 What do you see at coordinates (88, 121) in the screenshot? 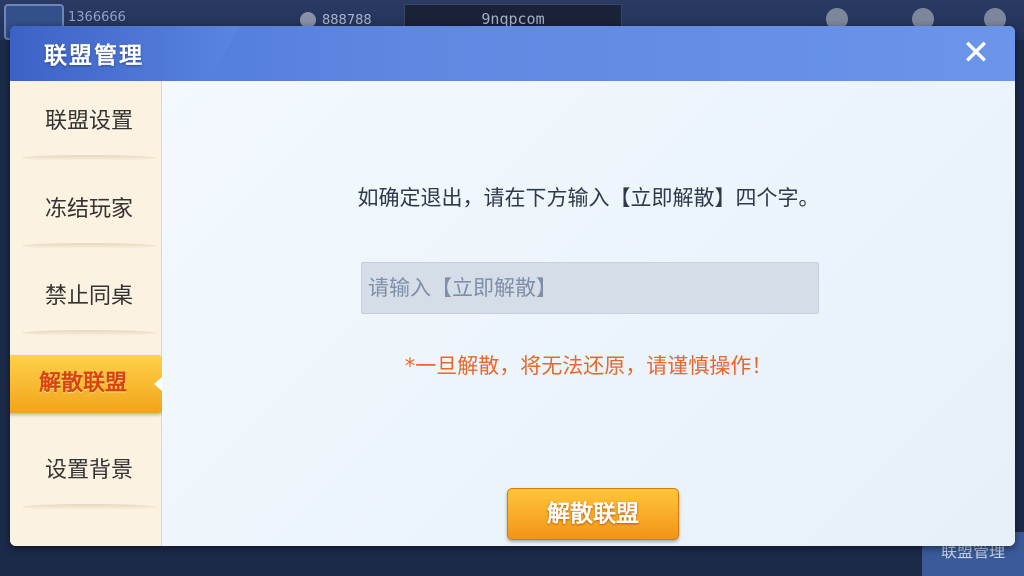
I see `sidebar-item-label: 联盟设置` at bounding box center [88, 121].